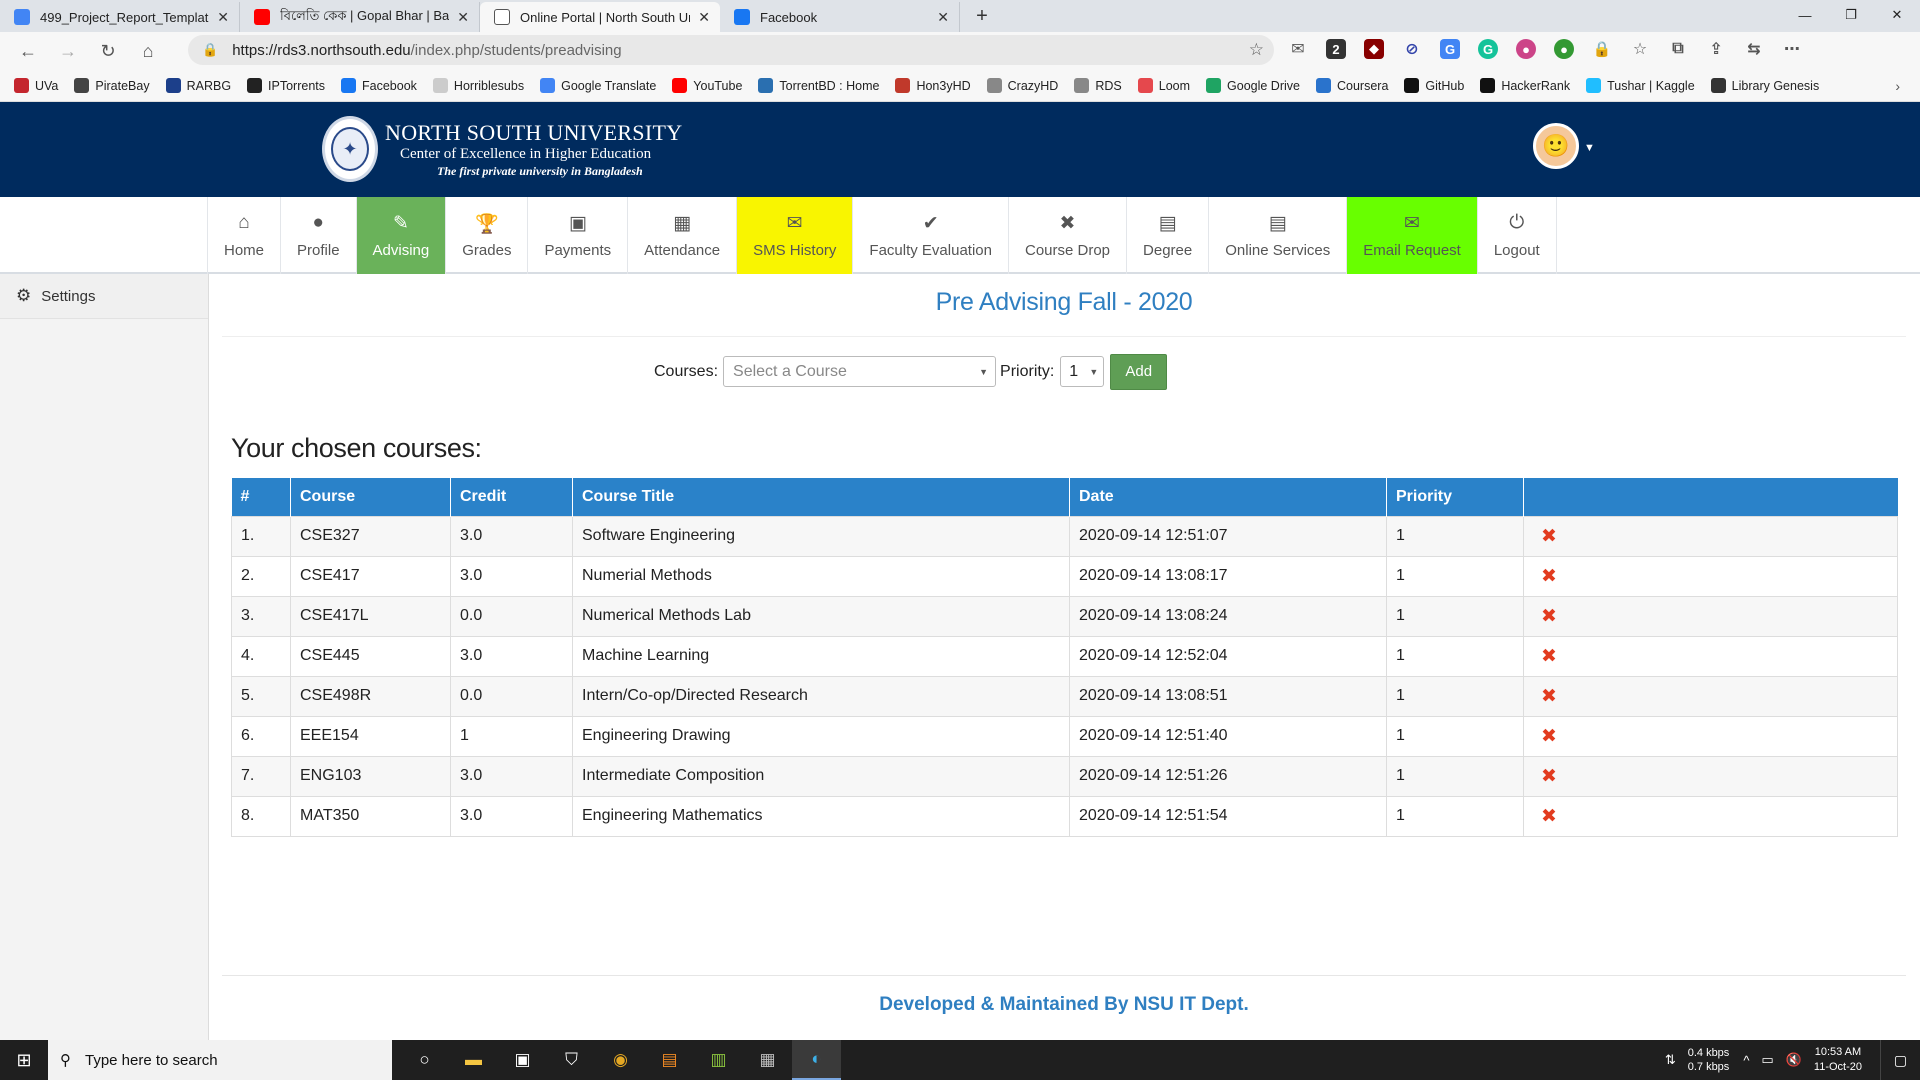  What do you see at coordinates (1764, 85) in the screenshot?
I see `bookmark-item: Library Genesis` at bounding box center [1764, 85].